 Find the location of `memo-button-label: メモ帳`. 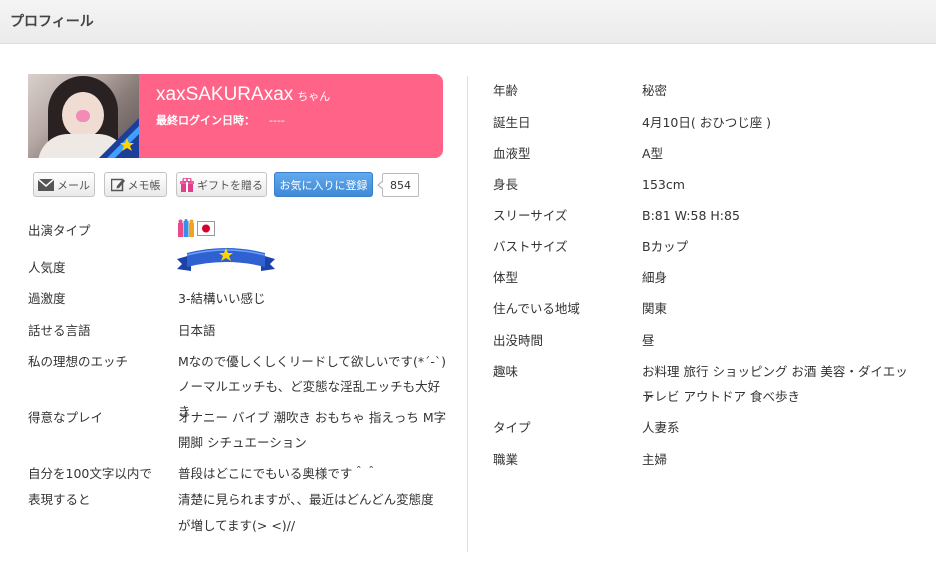

memo-button-label: メモ帳 is located at coordinates (144, 185).